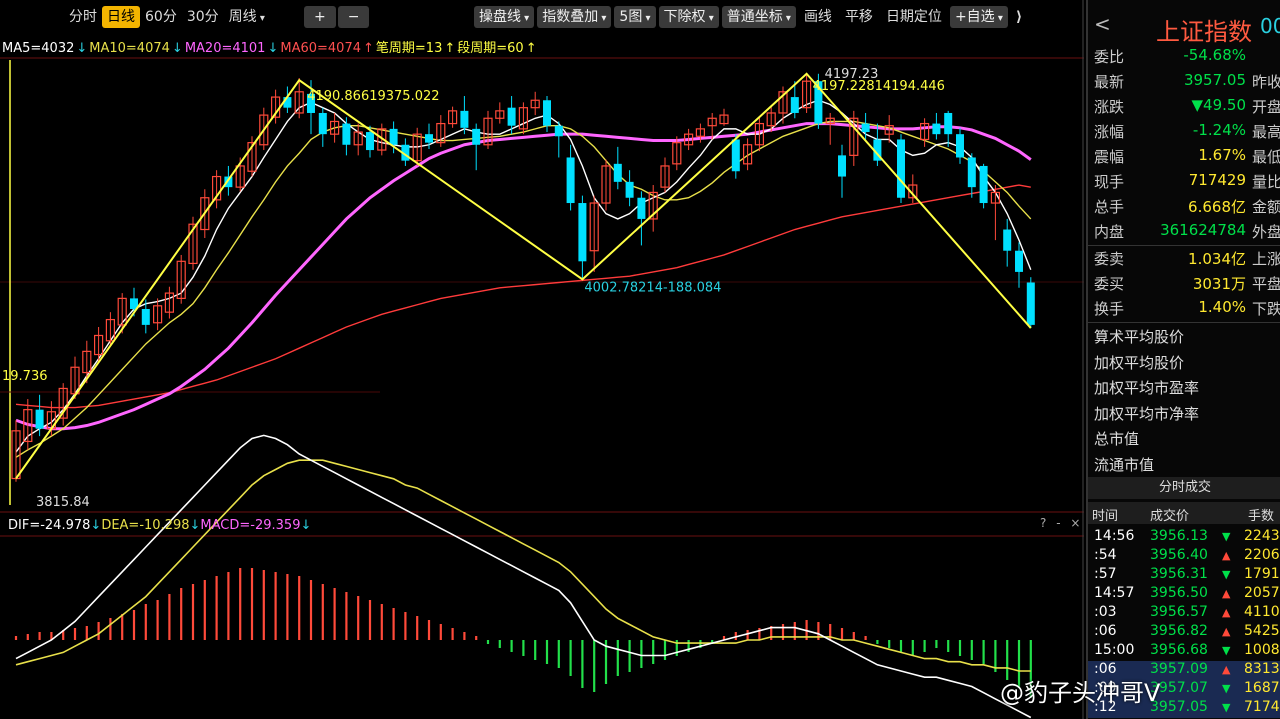 The width and height of the screenshot is (1280, 719). Describe the element at coordinates (1043, 523) in the screenshot. I see `help-icon: ?` at that location.